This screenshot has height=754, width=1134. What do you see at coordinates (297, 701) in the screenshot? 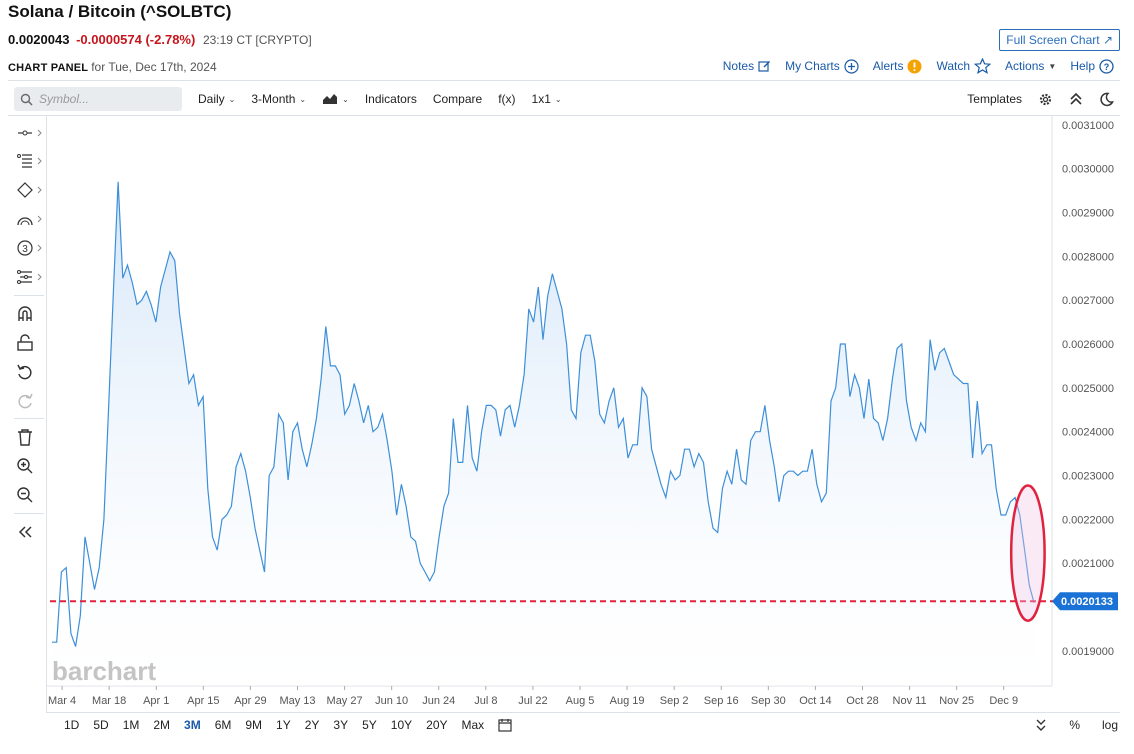
I see `x-tick-label: May 13` at bounding box center [297, 701].